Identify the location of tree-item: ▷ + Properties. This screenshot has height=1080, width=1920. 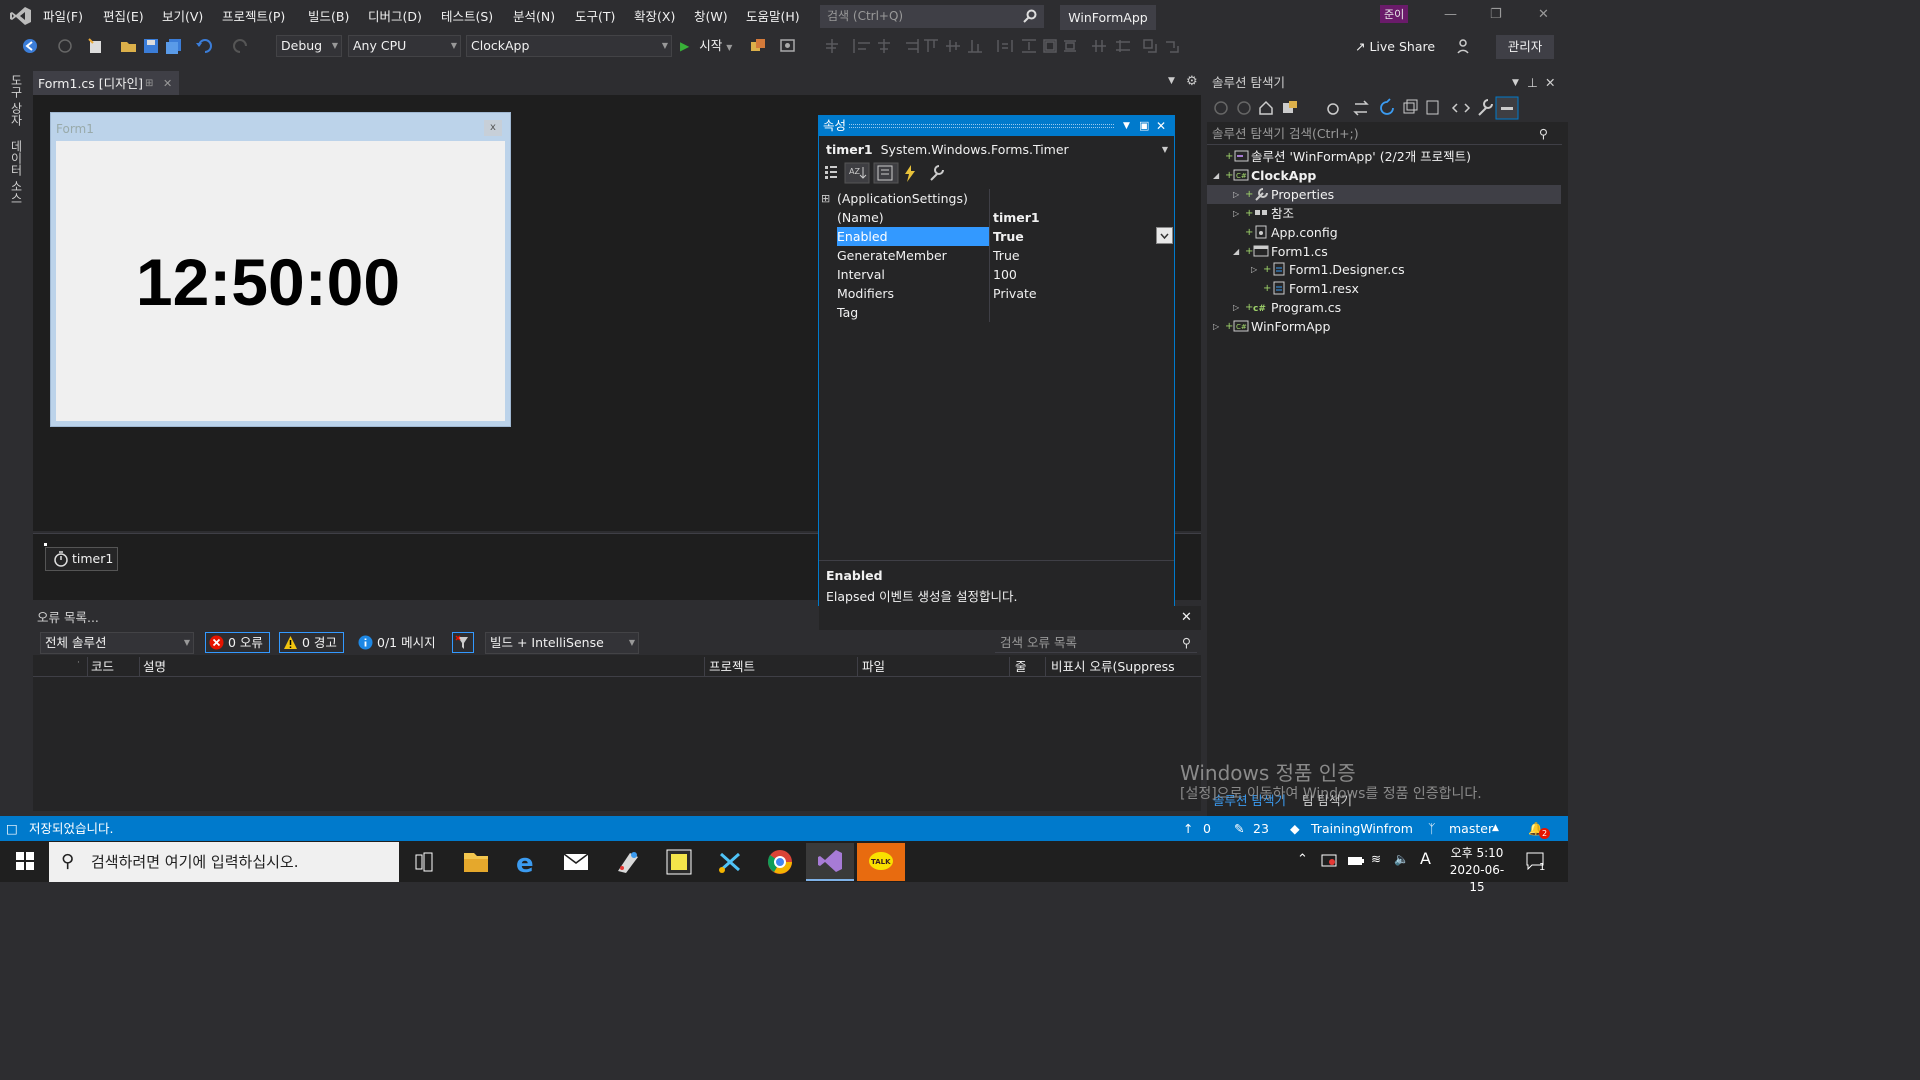
(1283, 194).